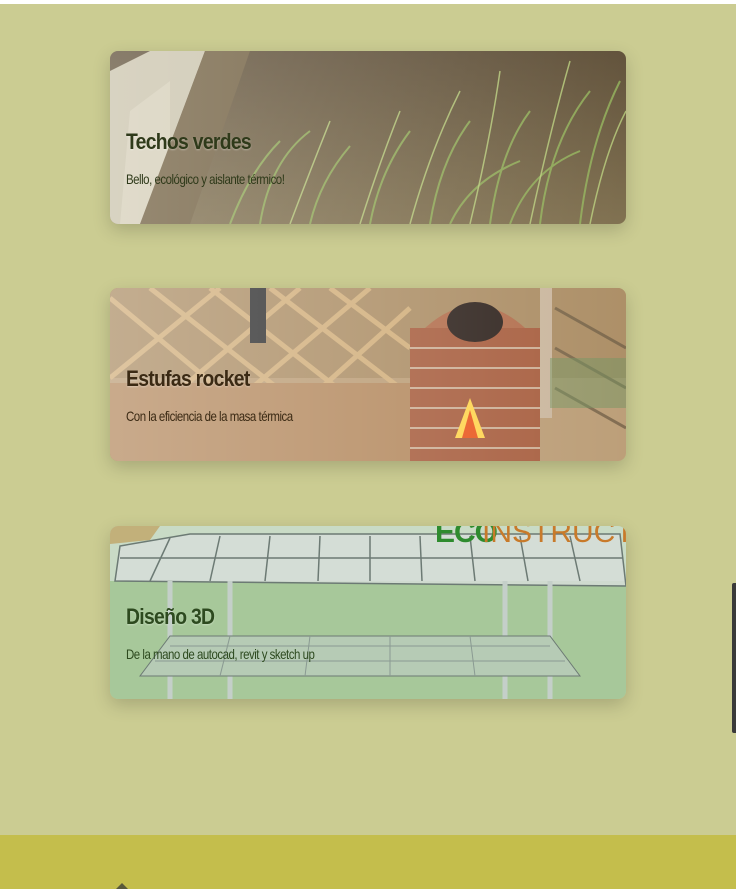 The width and height of the screenshot is (736, 889). What do you see at coordinates (554, 537) in the screenshot?
I see `svg-text: INSTRUCTIVA` at bounding box center [554, 537].